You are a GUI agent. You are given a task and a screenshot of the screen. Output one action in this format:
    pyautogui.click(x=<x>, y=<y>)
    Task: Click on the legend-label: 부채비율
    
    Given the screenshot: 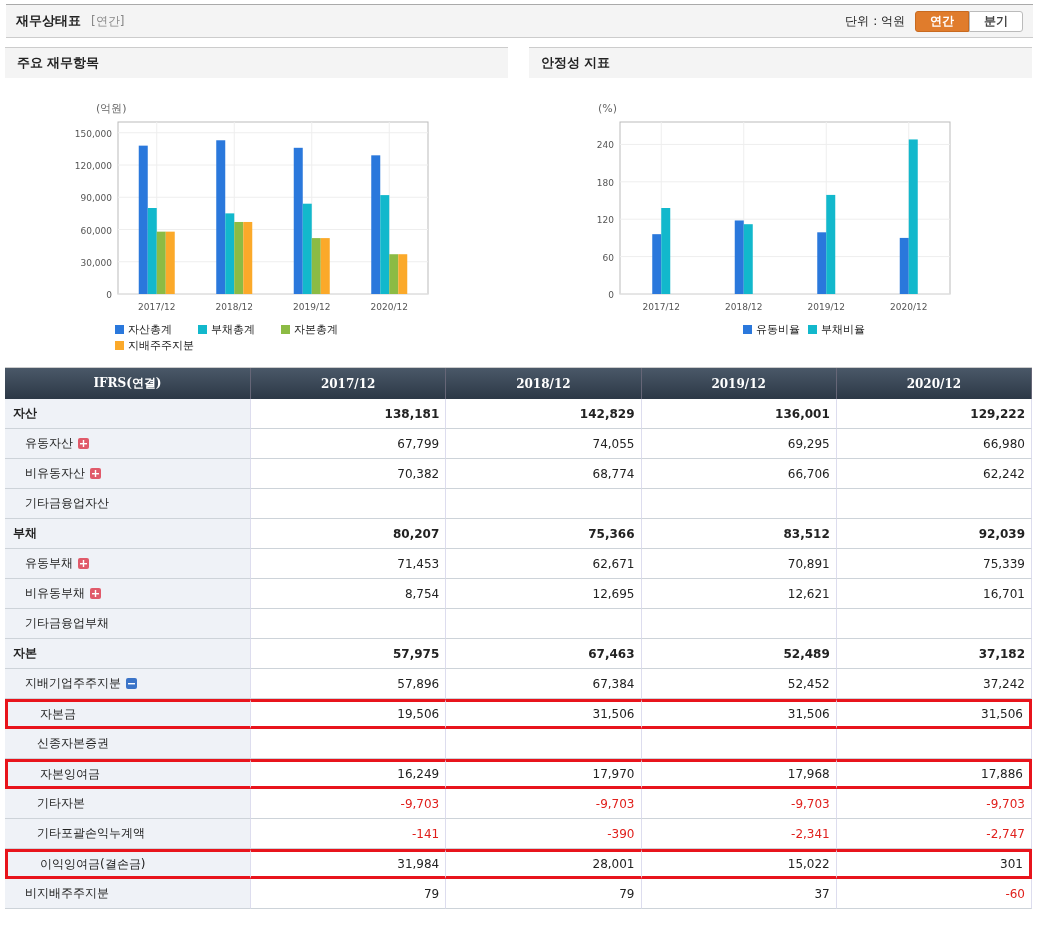 What is the action you would take?
    pyautogui.click(x=843, y=329)
    